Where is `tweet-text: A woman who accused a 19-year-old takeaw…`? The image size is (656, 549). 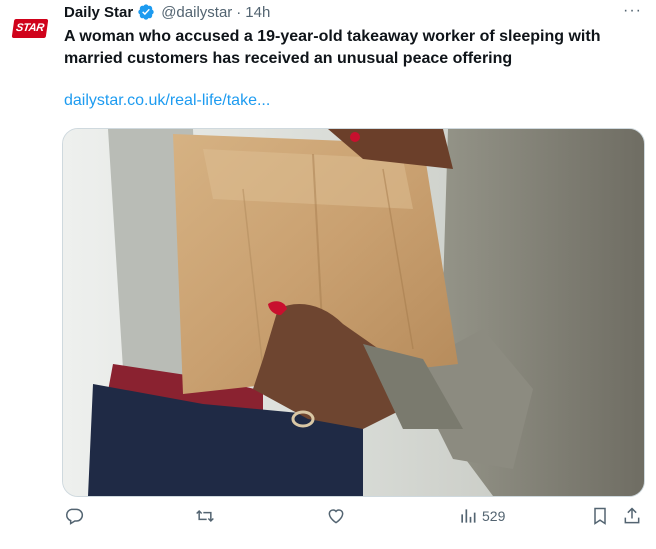
tweet-text: A woman who accused a 19-year-old takeaw… is located at coordinates (332, 47).